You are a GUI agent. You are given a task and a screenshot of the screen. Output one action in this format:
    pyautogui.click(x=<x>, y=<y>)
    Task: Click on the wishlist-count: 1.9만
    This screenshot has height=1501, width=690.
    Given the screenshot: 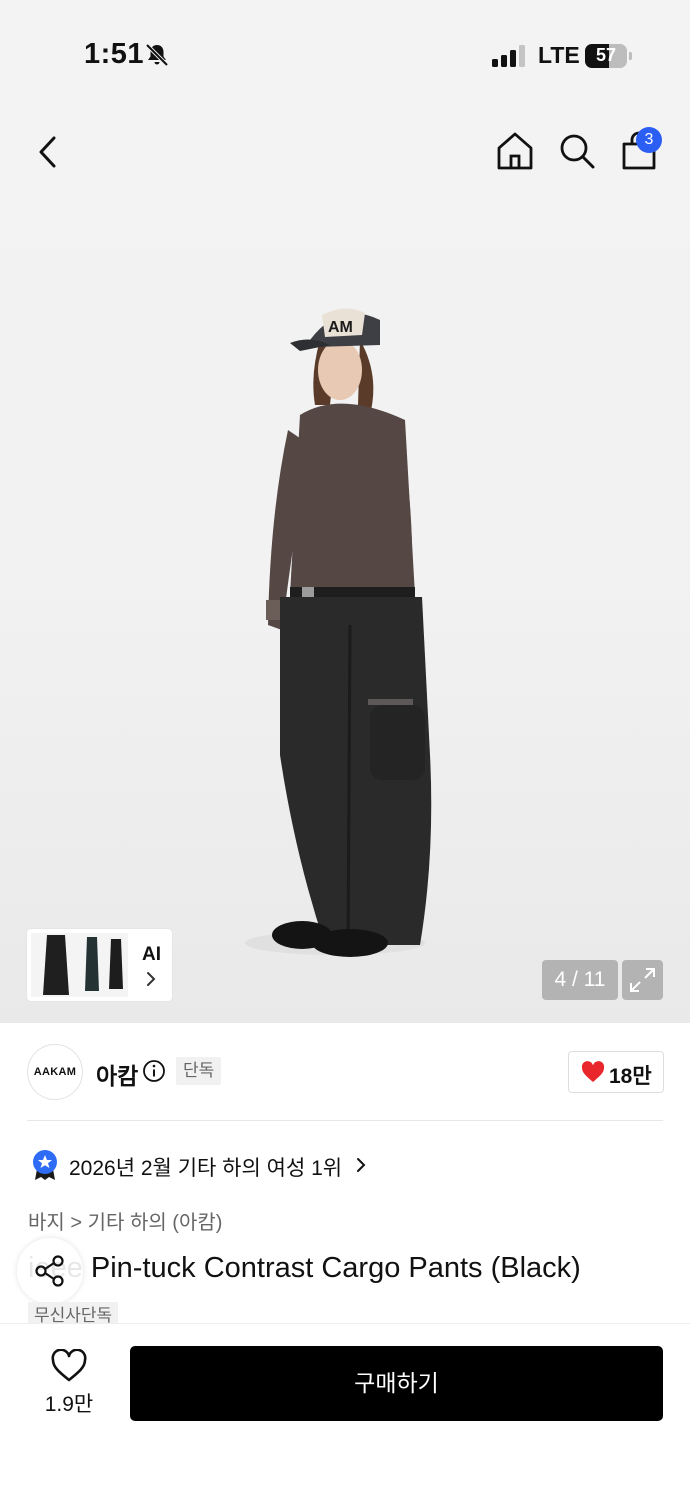 What is the action you would take?
    pyautogui.click(x=69, y=1404)
    